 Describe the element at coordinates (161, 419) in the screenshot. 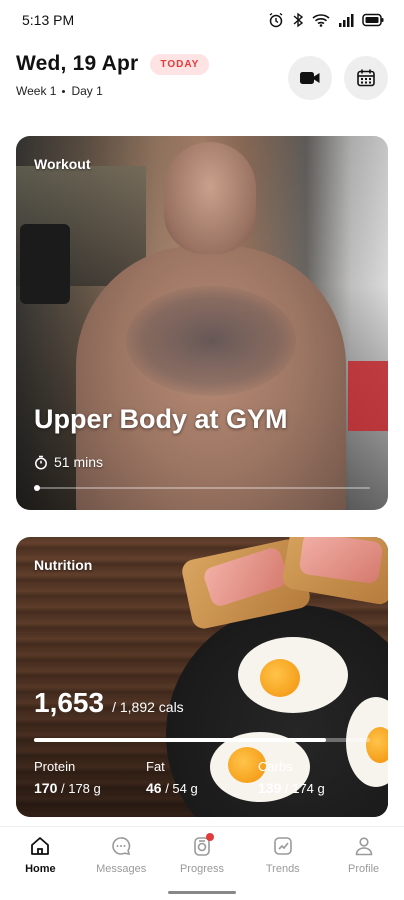

I see `workout-title: Upper Body at GYM` at that location.